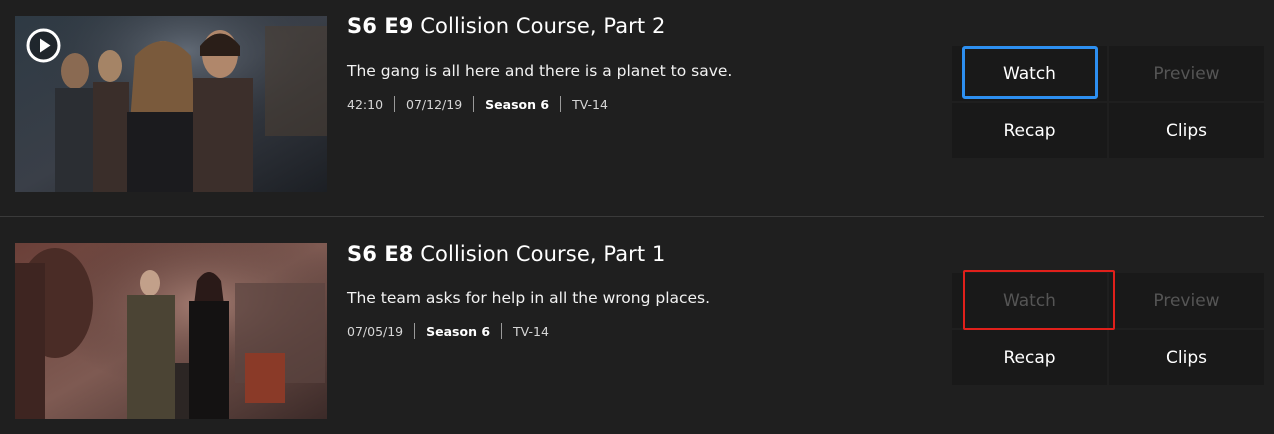  What do you see at coordinates (43, 45) in the screenshot?
I see `play-circle-icon` at bounding box center [43, 45].